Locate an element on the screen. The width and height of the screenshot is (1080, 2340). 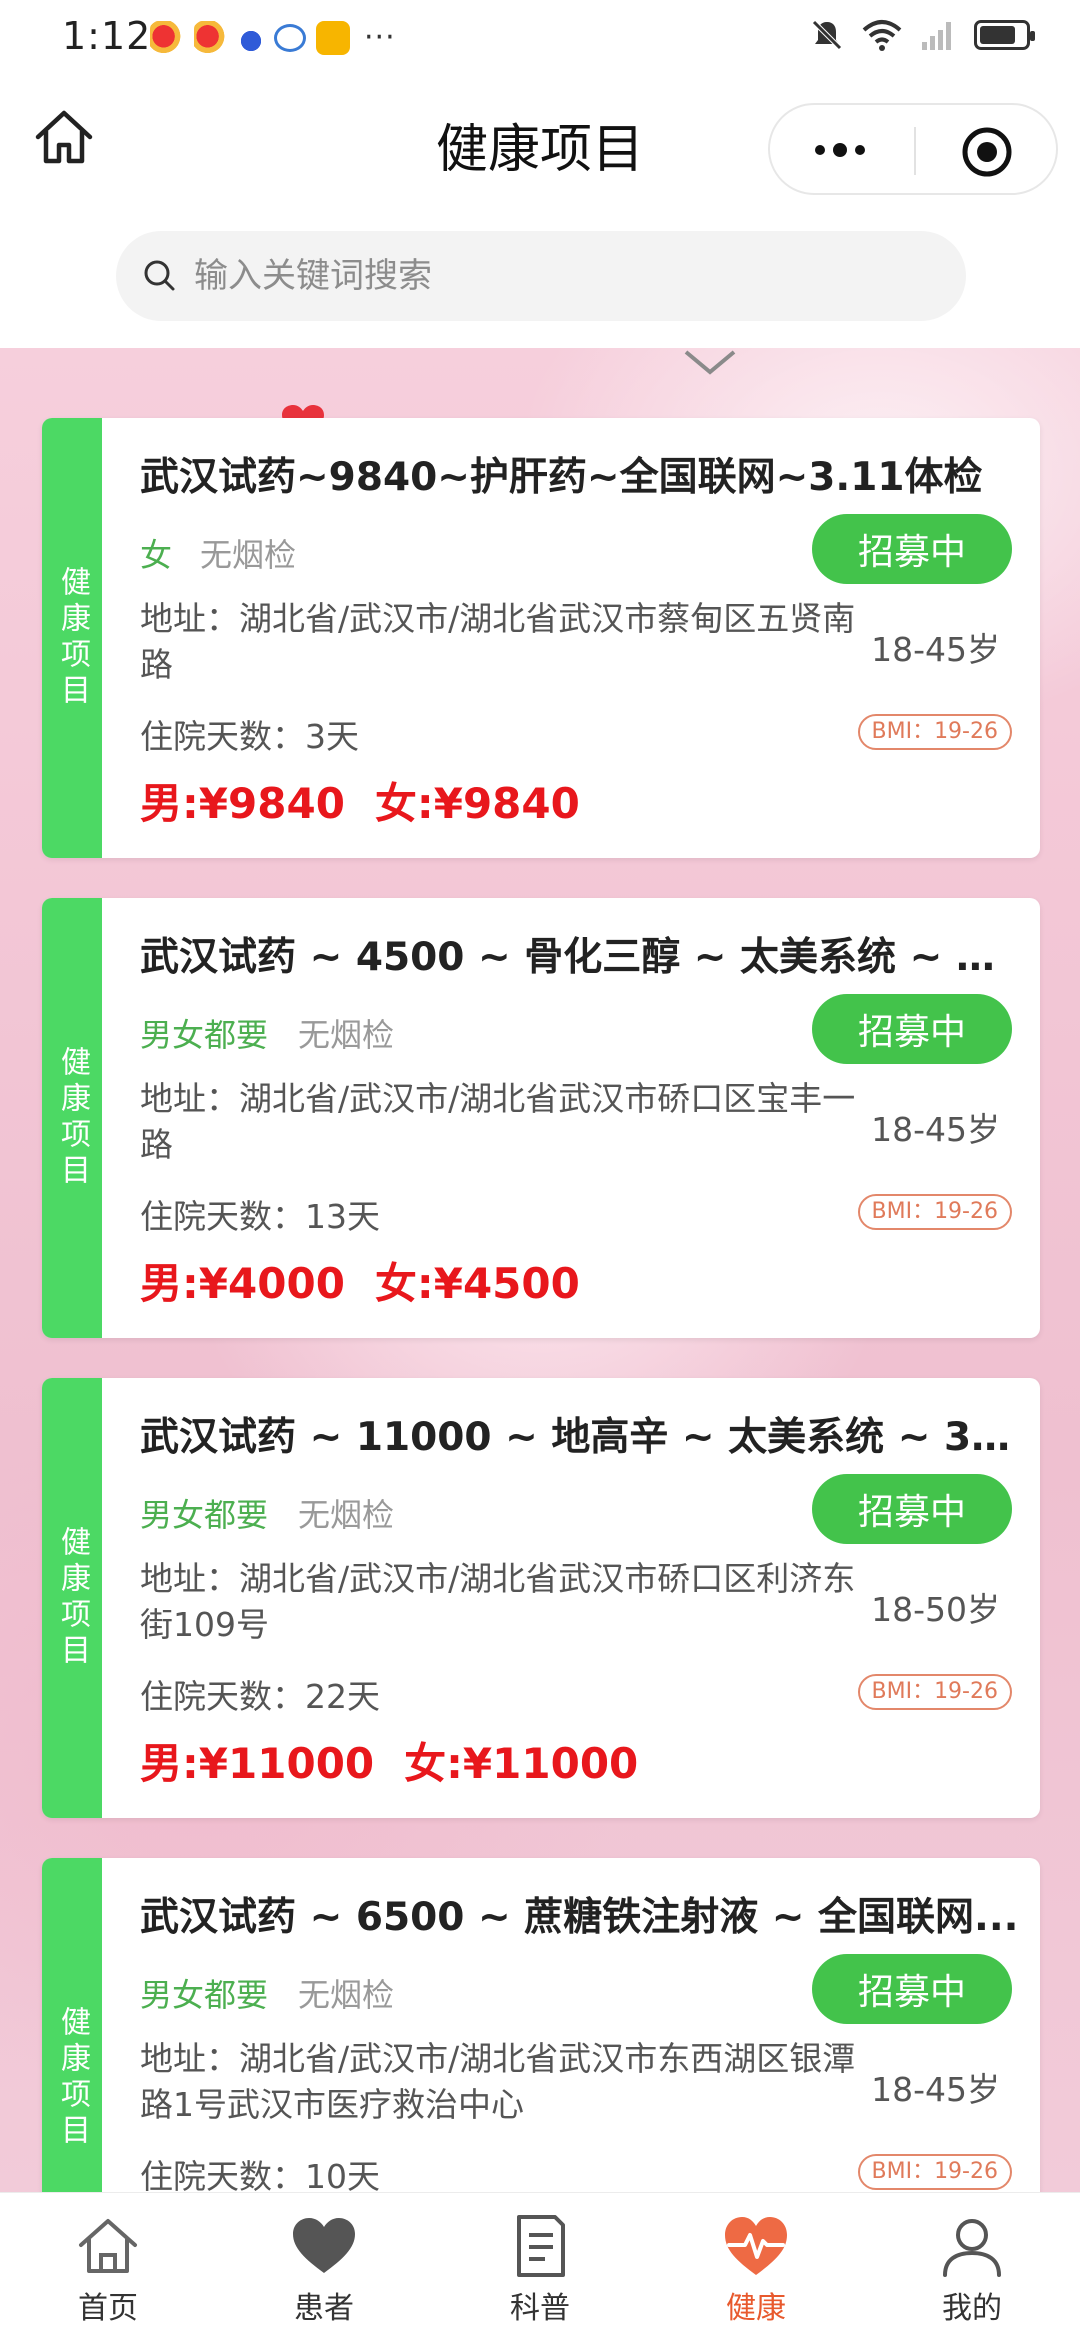
hospital-days: 住院天数：3天 is located at coordinates (249, 736).